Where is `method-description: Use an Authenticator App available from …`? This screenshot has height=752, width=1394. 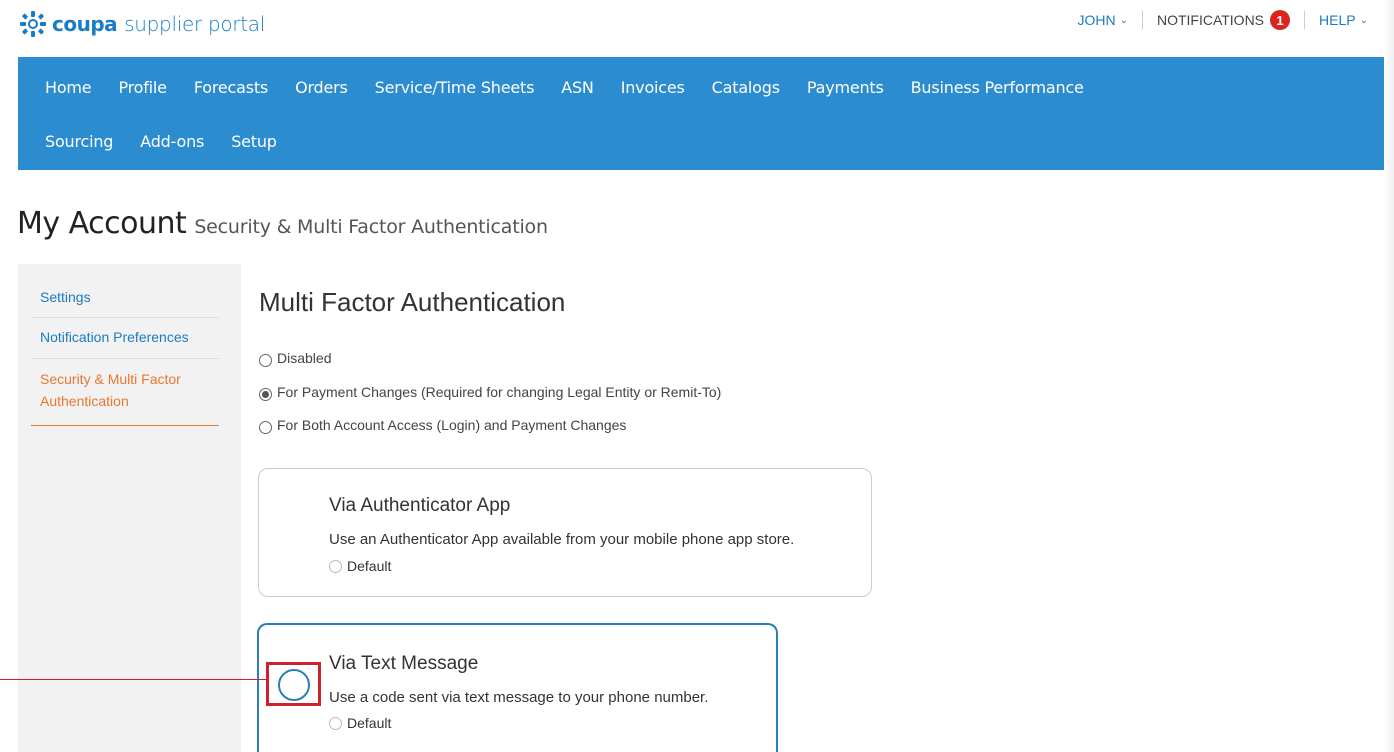 method-description: Use an Authenticator App available from … is located at coordinates (562, 539).